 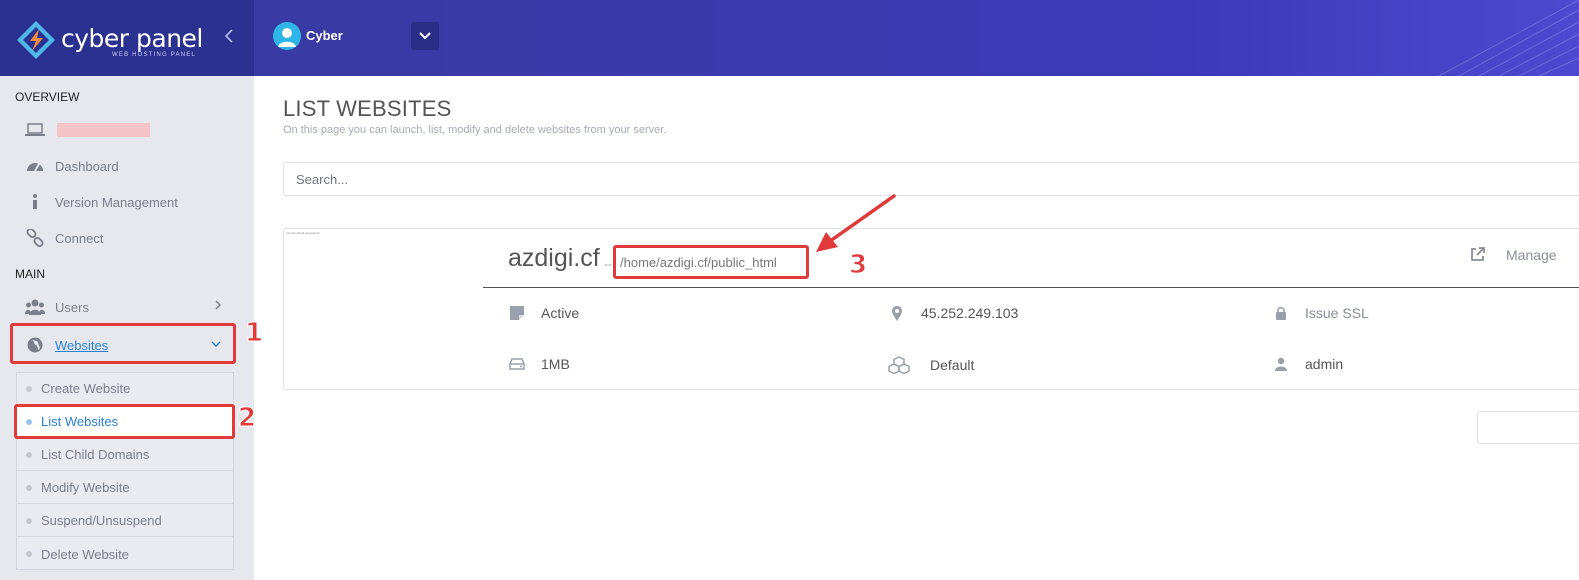 I want to click on annotation-step-1: 1, so click(x=254, y=333).